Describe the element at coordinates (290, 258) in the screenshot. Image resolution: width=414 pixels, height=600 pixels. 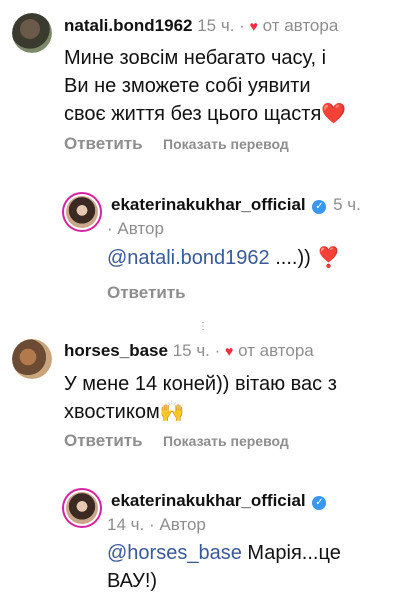
I see `comment-text-line: ....))` at that location.